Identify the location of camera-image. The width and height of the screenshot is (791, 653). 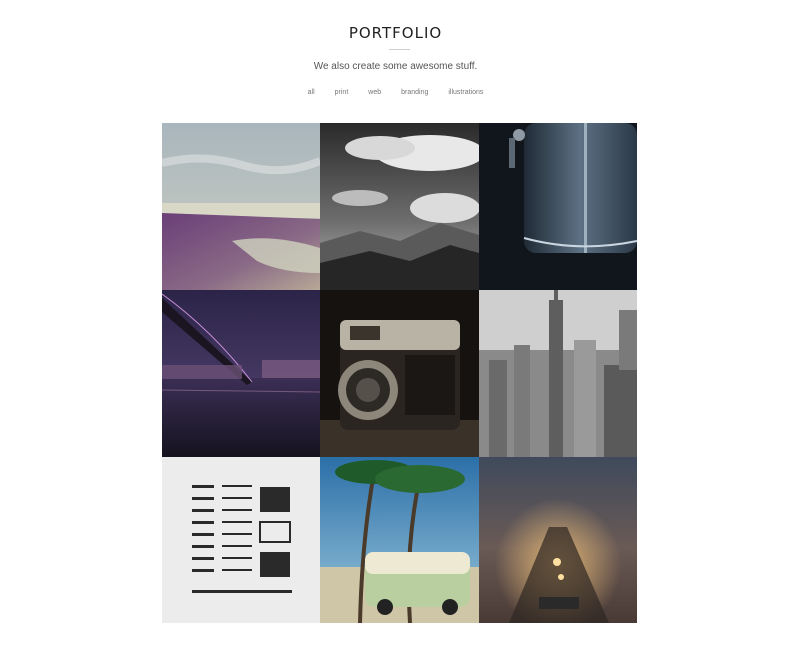
(399, 373).